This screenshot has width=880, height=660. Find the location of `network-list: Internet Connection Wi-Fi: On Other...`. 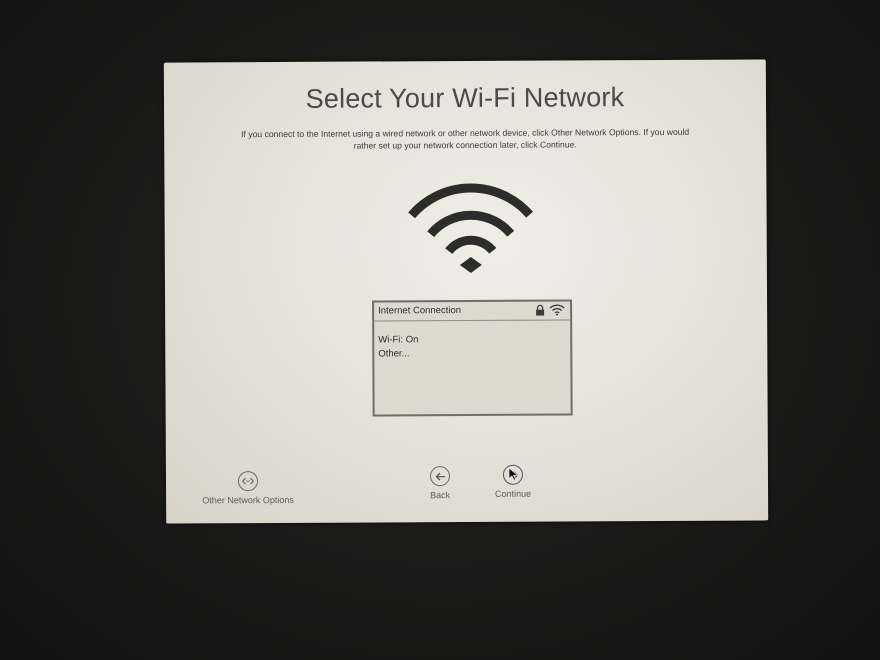

network-list: Internet Connection Wi-Fi: On Other... is located at coordinates (472, 358).